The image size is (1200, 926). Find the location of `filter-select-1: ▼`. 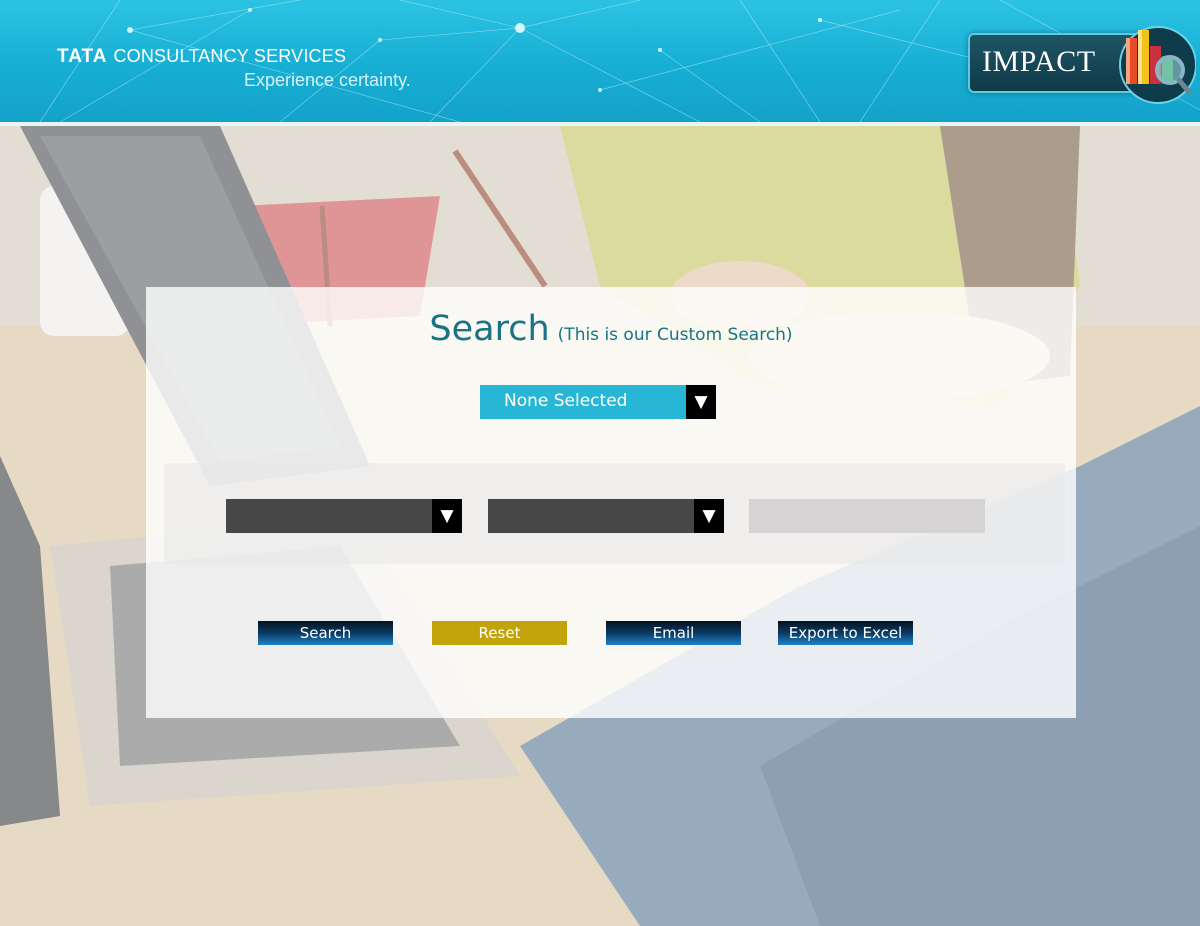

filter-select-1: ▼ is located at coordinates (344, 516).